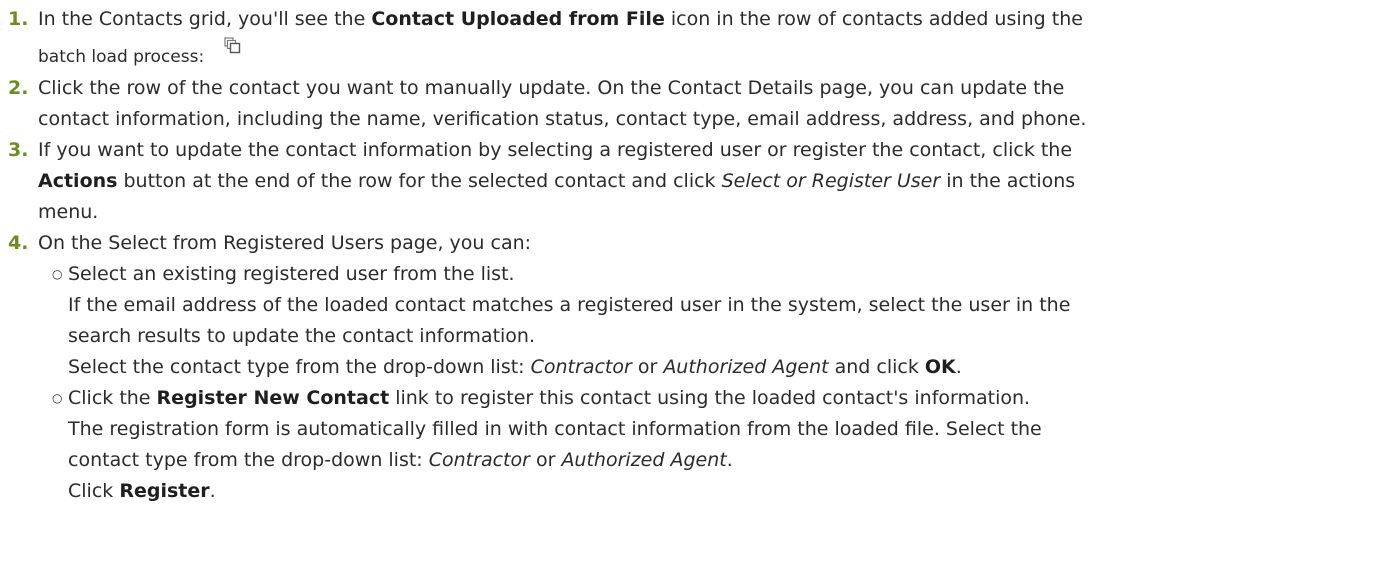  Describe the element at coordinates (273, 398) in the screenshot. I see `register-new-contact-label: Register New Contact` at that location.